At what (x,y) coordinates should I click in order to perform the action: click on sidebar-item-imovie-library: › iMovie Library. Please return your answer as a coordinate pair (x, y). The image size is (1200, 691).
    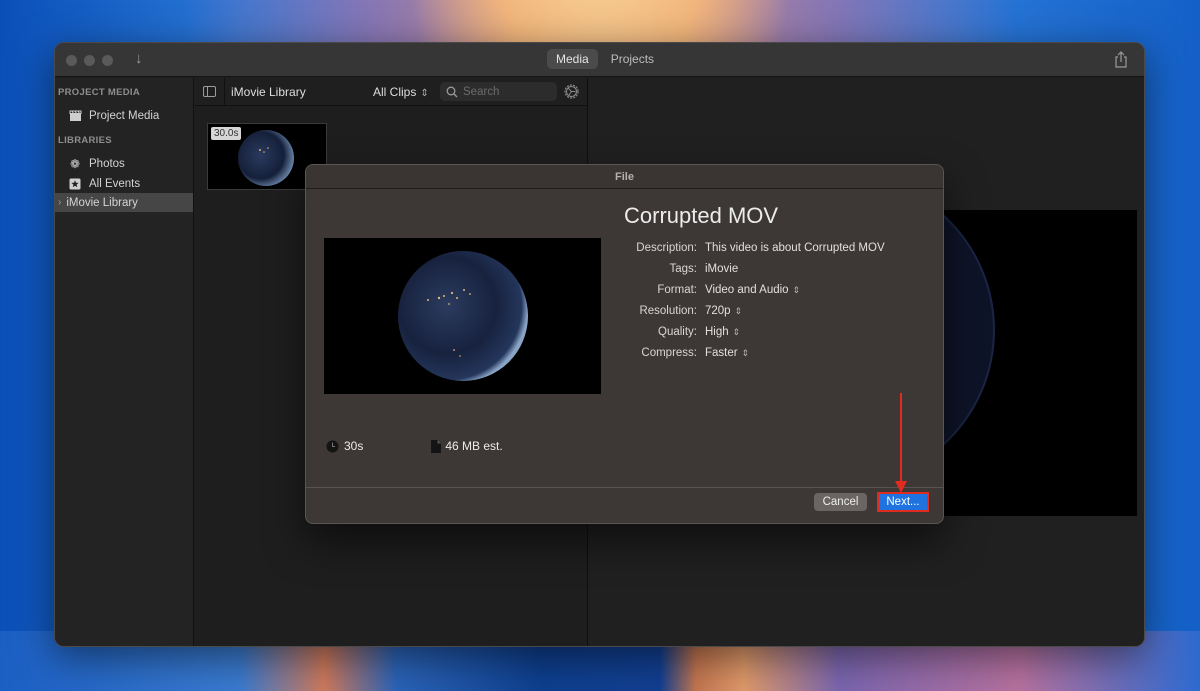
    Looking at the image, I should click on (124, 202).